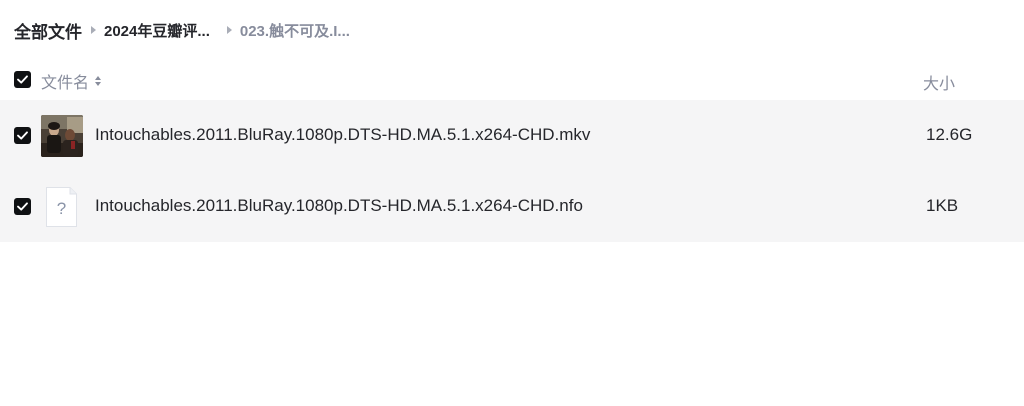 Image resolution: width=1024 pixels, height=406 pixels. I want to click on list-header: 文件名 大小, so click(512, 80).